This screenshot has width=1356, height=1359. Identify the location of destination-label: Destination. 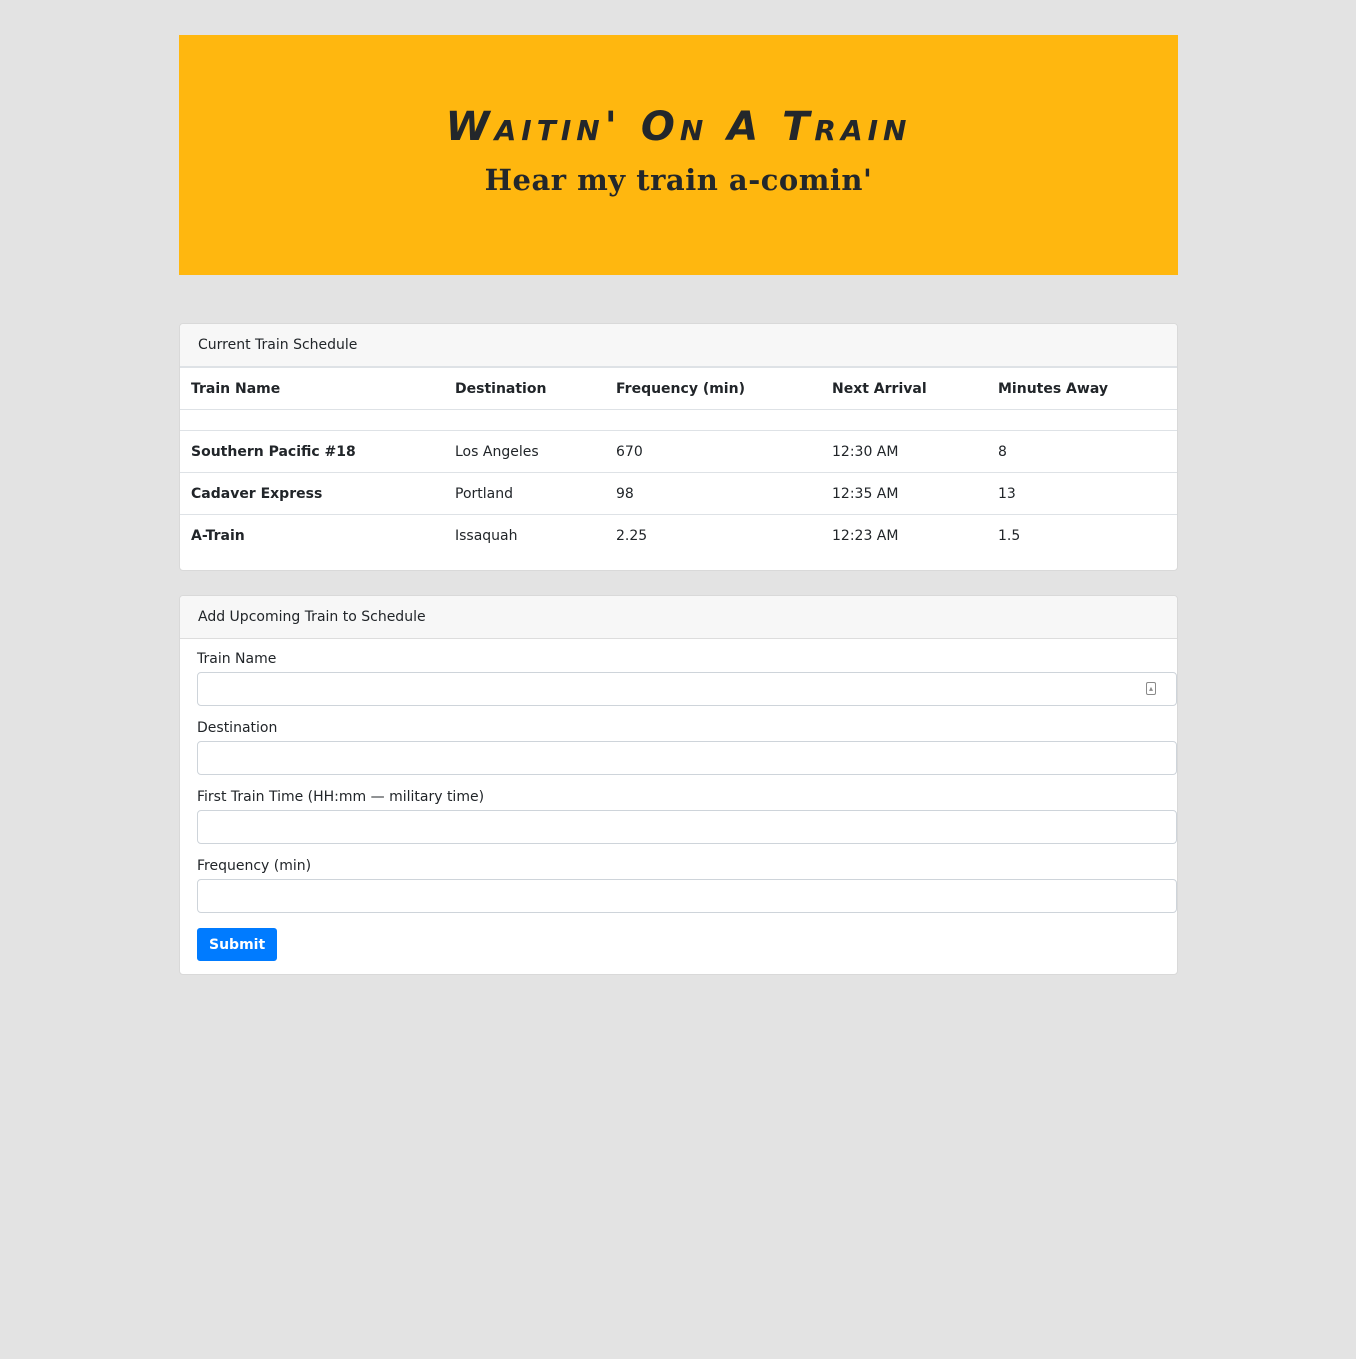
(237, 728).